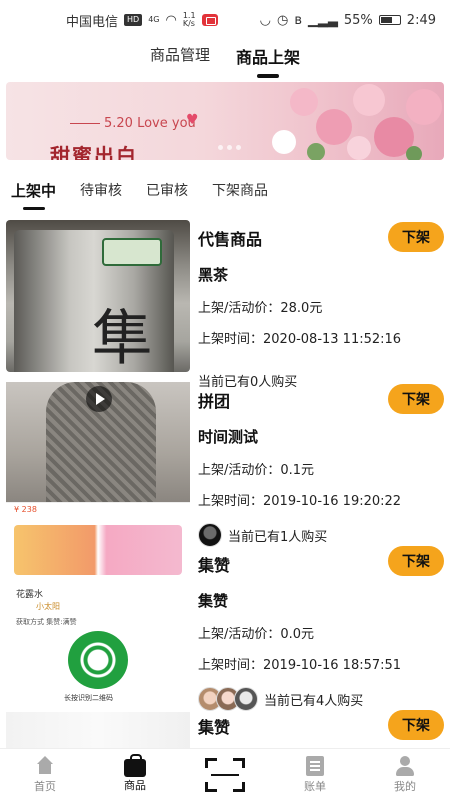 The image size is (450, 800). What do you see at coordinates (315, 786) in the screenshot?
I see `nav-label: 账单` at bounding box center [315, 786].